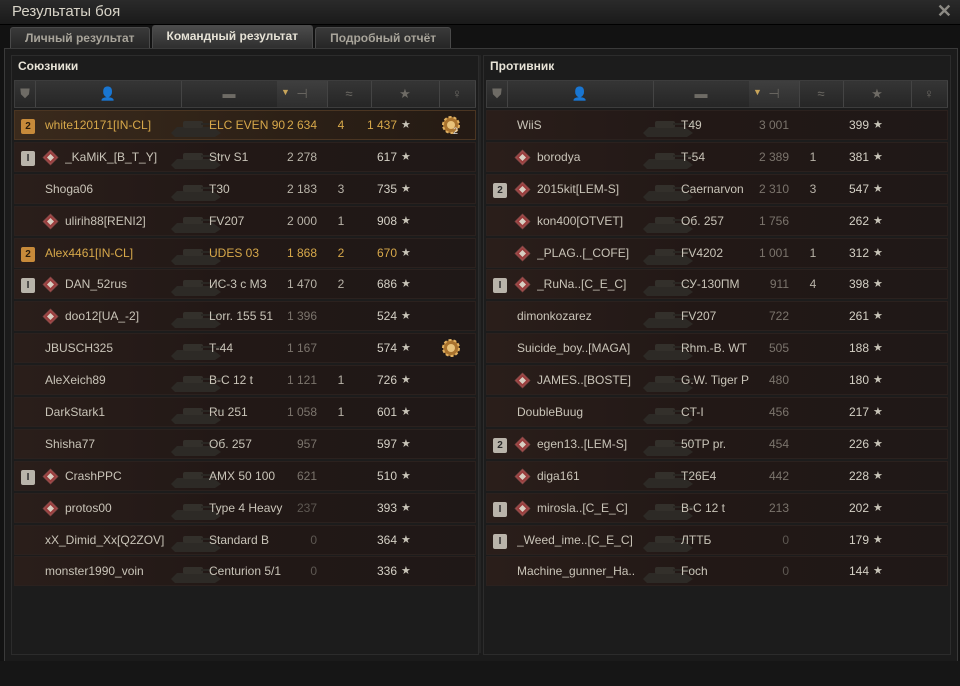  I want to click on player-name: diga161, so click(592, 476).